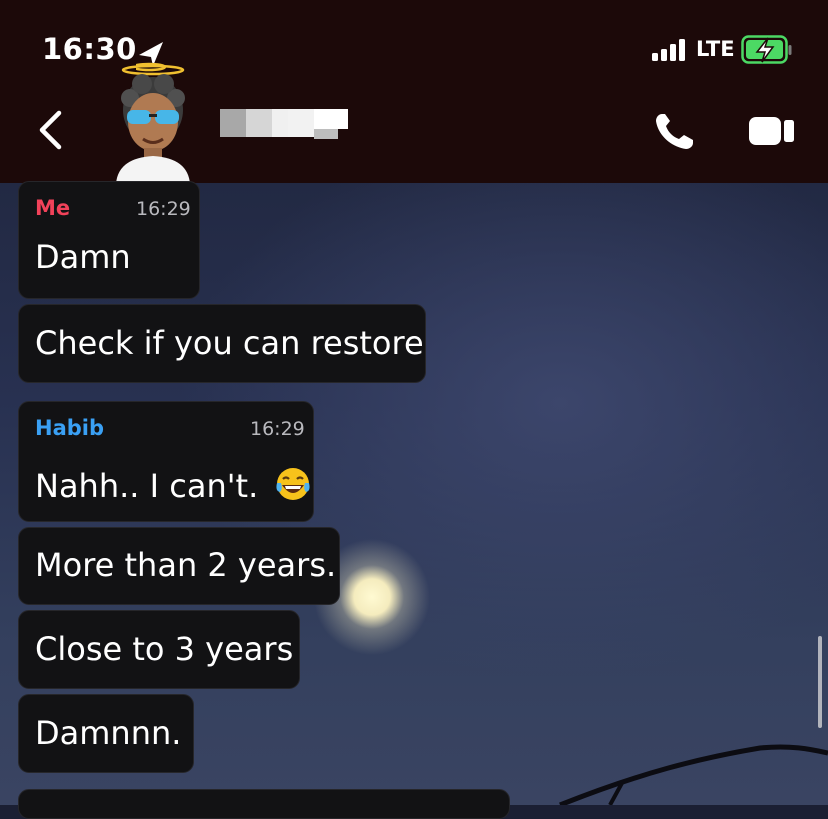 The image size is (828, 819). Describe the element at coordinates (83, 257) in the screenshot. I see `message-text: Damn` at that location.